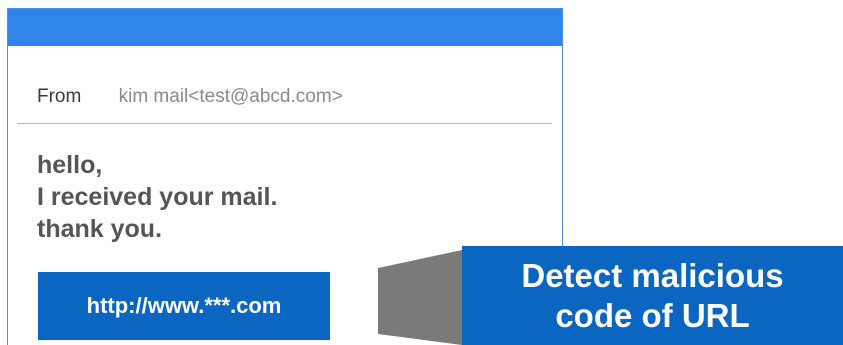  I want to click on mail-body: hello, I received your mail. thank you., so click(157, 197).